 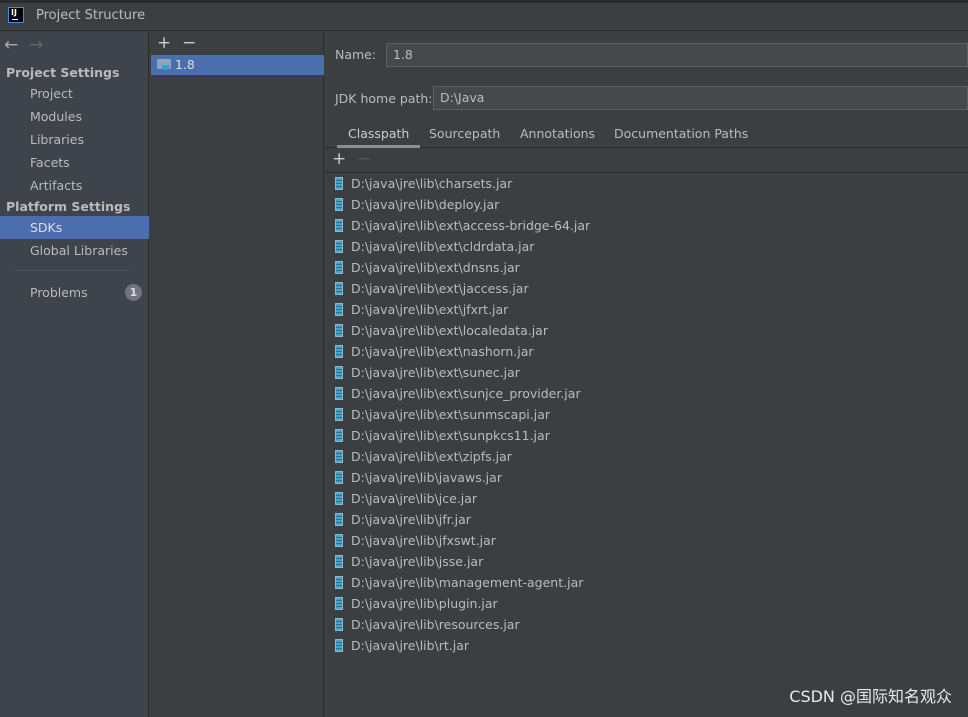 I want to click on classpath-path: D:\java\jre\lib\ext\dnsns.jar, so click(x=435, y=267).